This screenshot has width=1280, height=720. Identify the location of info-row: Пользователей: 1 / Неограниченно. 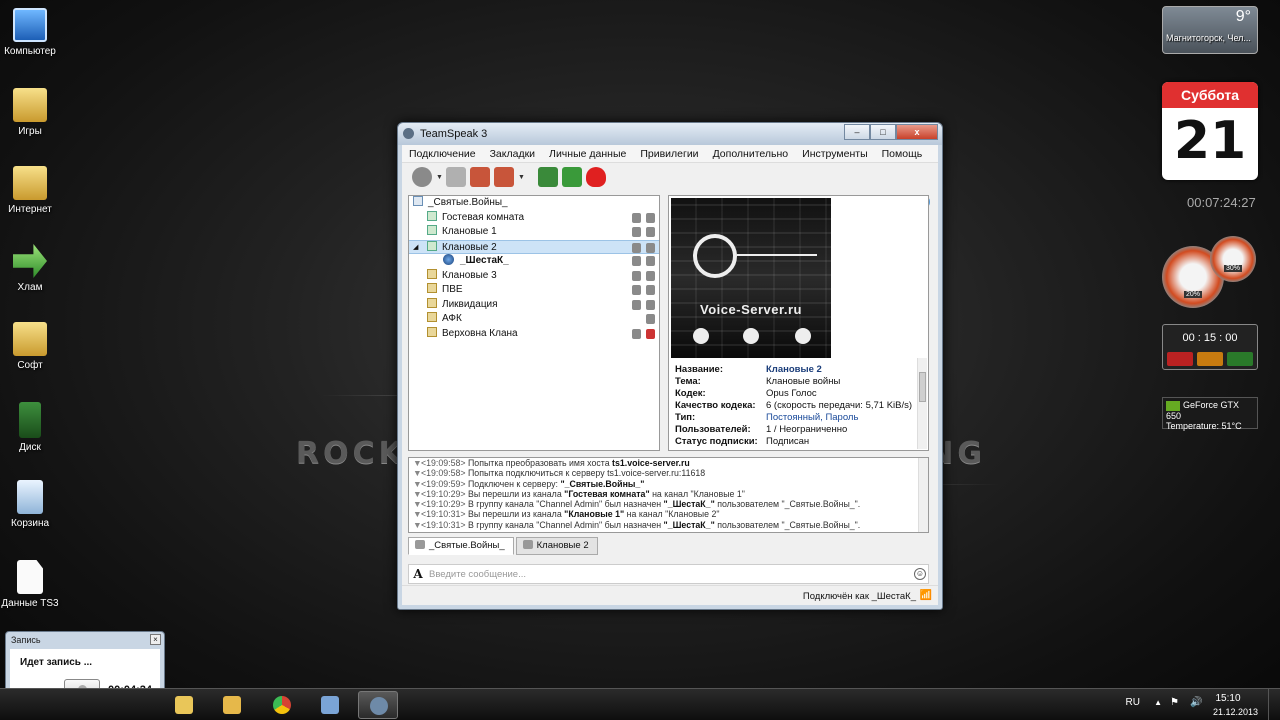
(761, 429).